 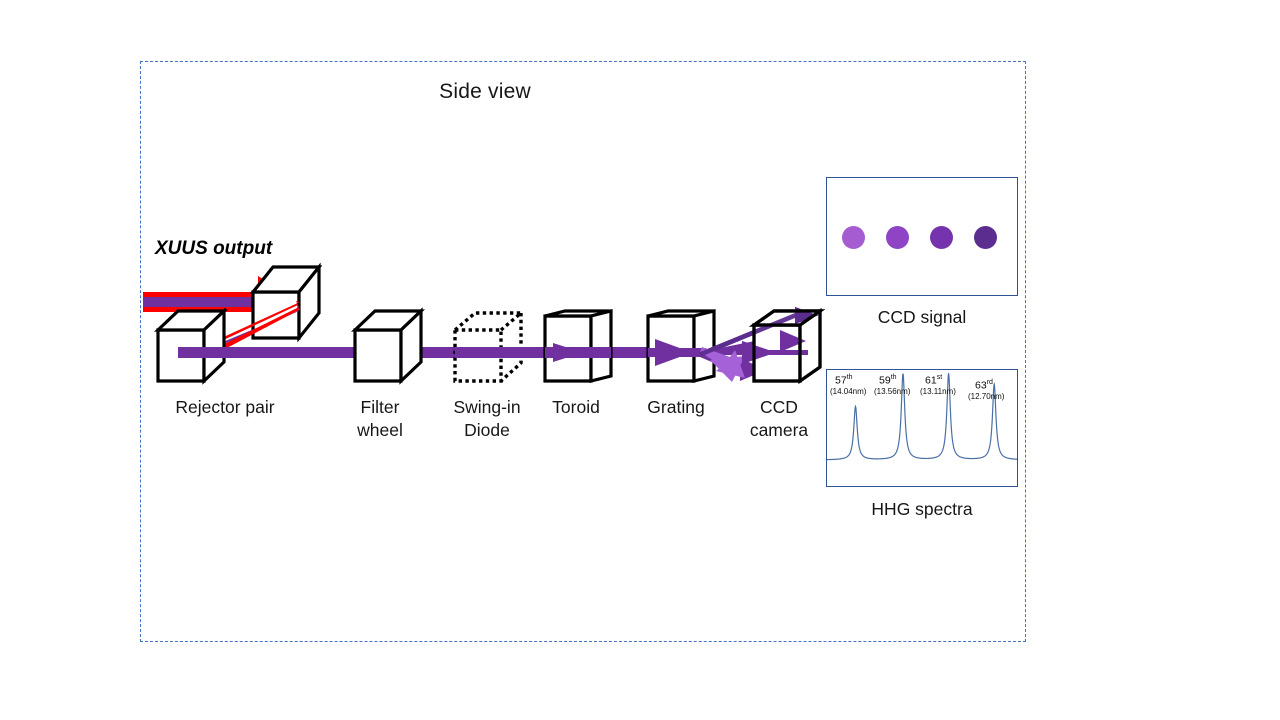 I want to click on hhg-spectra-caption: HHG spectra, so click(x=922, y=509).